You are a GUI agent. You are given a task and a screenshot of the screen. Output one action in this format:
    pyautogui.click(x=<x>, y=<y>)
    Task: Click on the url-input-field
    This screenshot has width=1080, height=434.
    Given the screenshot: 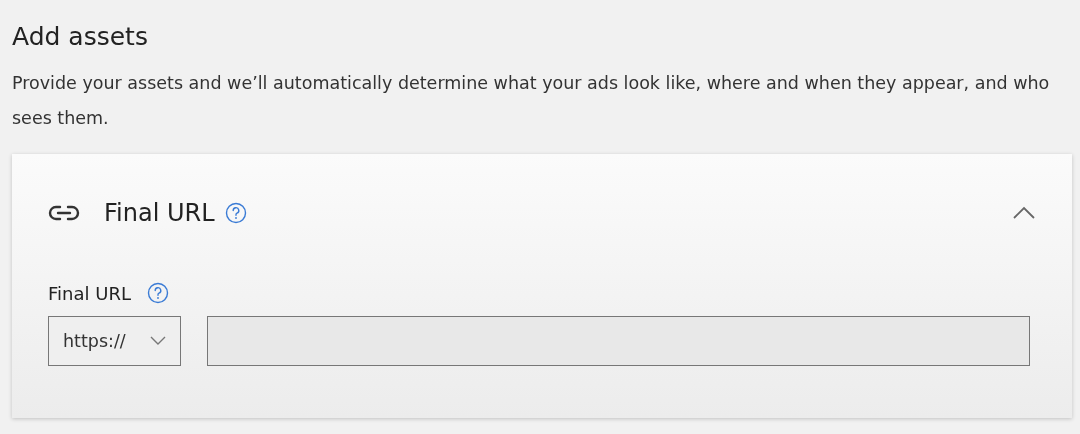 What is the action you would take?
    pyautogui.click(x=618, y=341)
    